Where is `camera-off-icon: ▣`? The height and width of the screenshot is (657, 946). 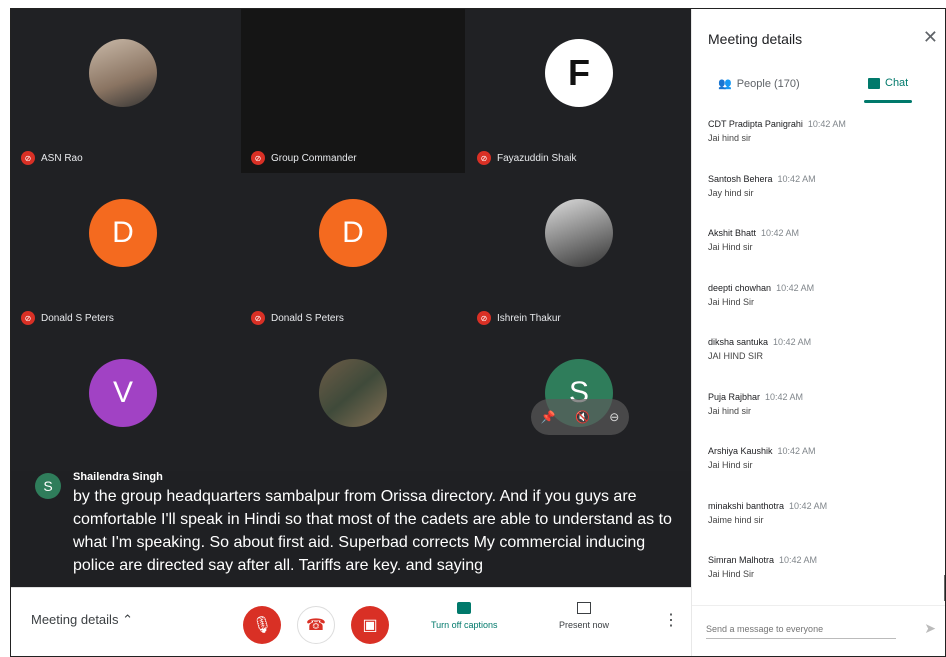
camera-off-icon: ▣ is located at coordinates (370, 625).